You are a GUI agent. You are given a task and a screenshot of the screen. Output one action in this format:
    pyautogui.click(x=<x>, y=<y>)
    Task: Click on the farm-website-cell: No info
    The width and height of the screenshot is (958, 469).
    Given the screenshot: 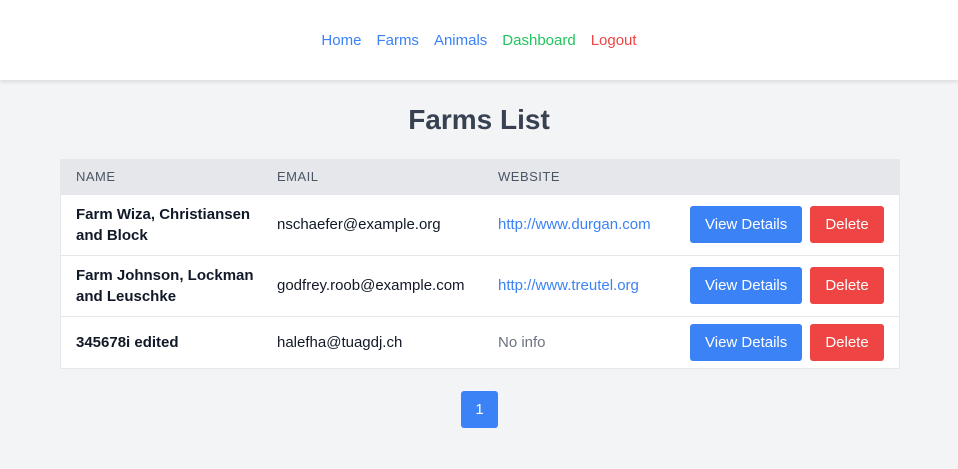 What is the action you would take?
    pyautogui.click(x=579, y=342)
    